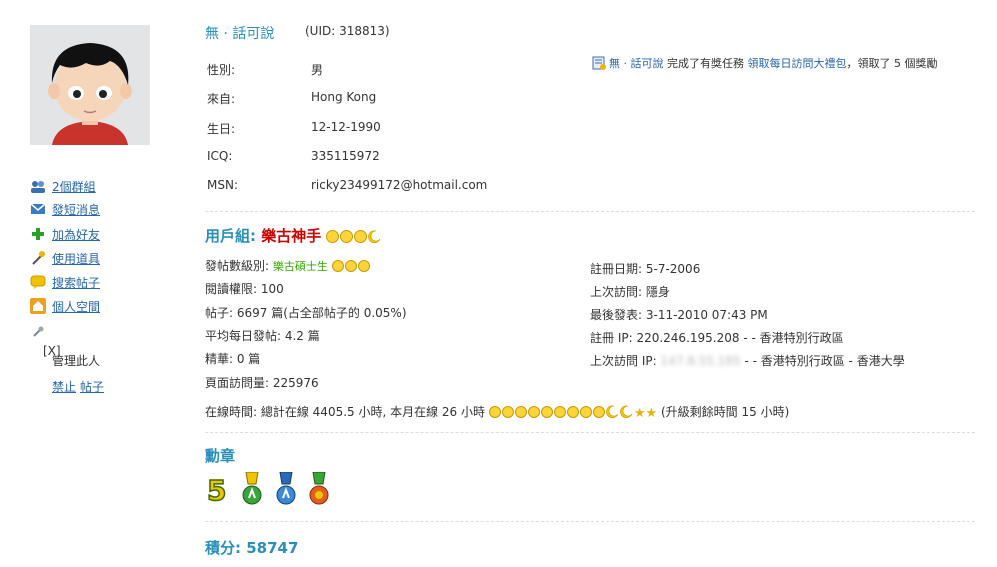 This screenshot has width=997, height=567. Describe the element at coordinates (76, 234) in the screenshot. I see `add-friend-link: 加為好友` at that location.